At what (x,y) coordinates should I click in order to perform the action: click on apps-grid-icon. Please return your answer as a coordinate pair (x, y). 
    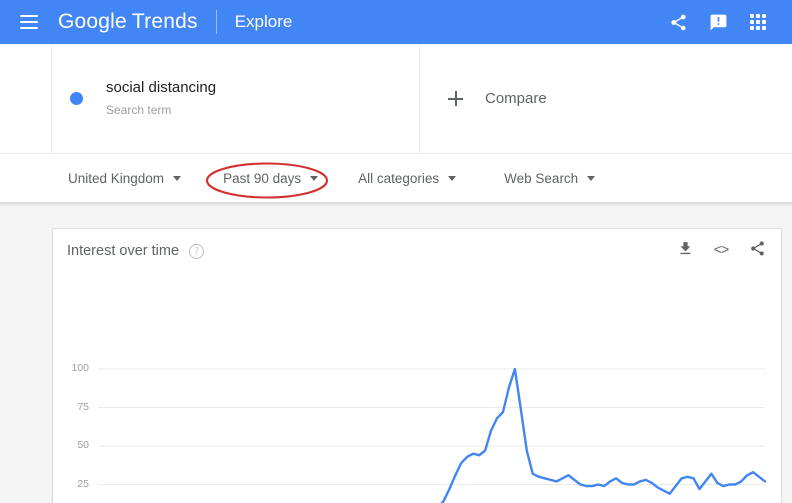
    Looking at the image, I should click on (758, 22).